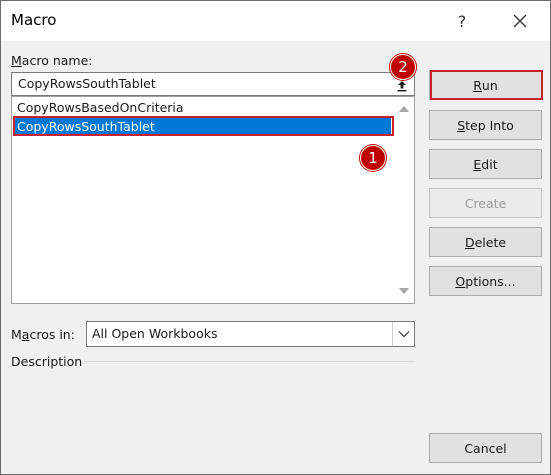 The height and width of the screenshot is (475, 551). What do you see at coordinates (52, 60) in the screenshot?
I see `macro-name-label: Macro name:` at bounding box center [52, 60].